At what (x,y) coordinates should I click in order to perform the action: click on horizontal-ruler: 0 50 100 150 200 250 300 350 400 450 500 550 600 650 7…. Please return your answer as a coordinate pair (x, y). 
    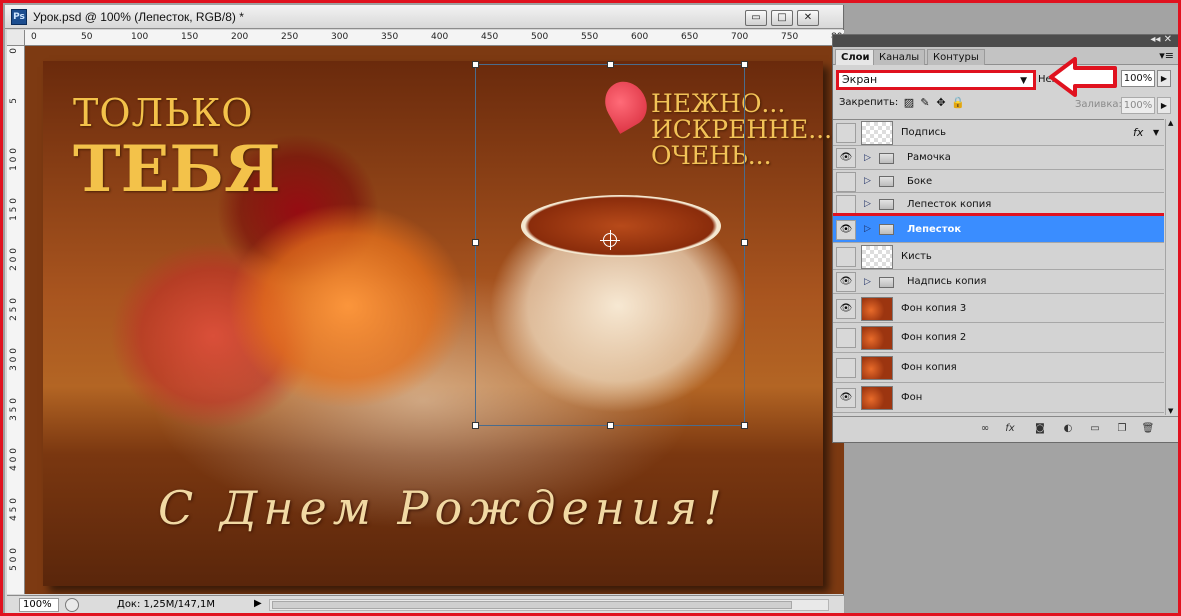
    Looking at the image, I should click on (434, 38).